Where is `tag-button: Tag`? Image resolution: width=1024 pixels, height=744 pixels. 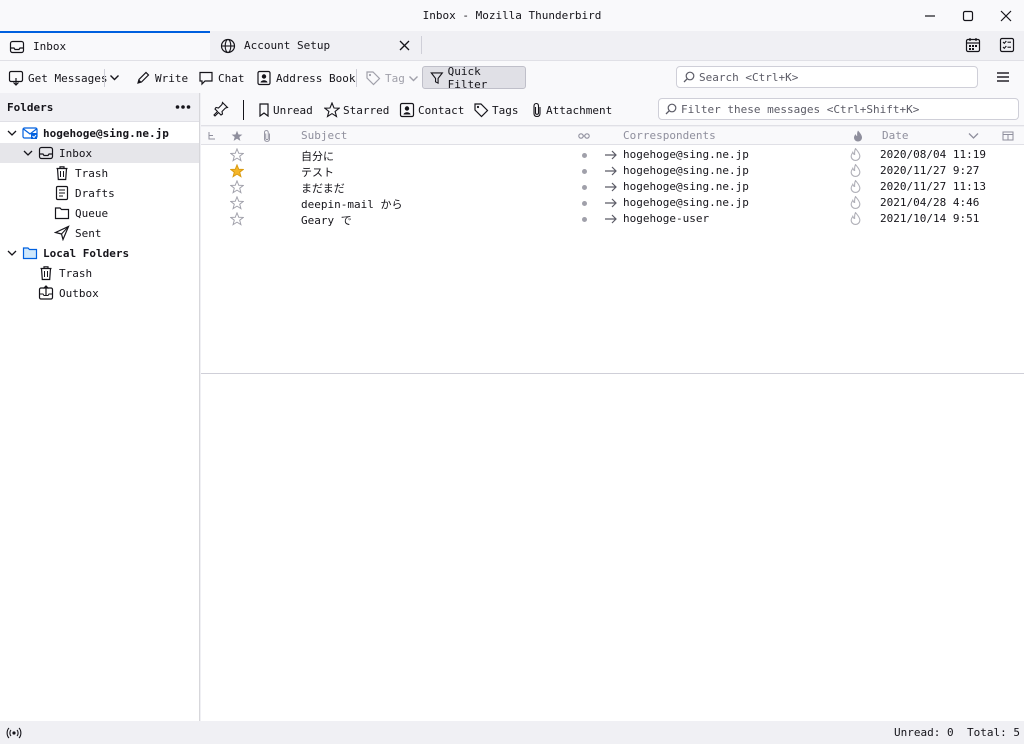
tag-button: Tag is located at coordinates (394, 78).